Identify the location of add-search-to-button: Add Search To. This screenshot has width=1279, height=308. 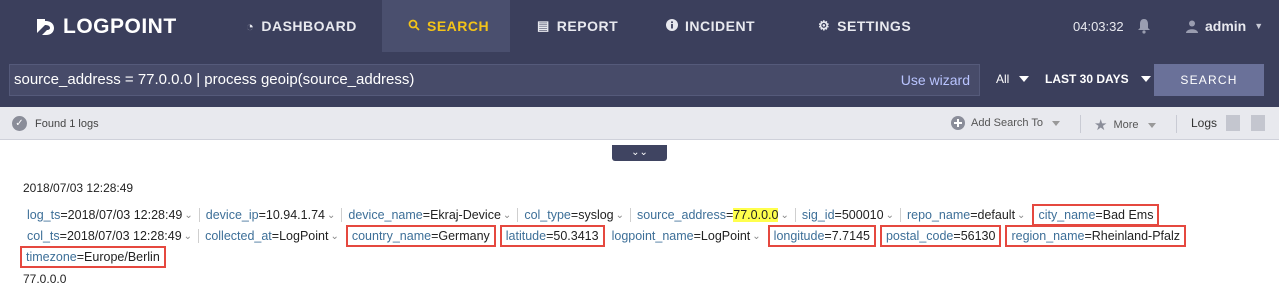
(1005, 123).